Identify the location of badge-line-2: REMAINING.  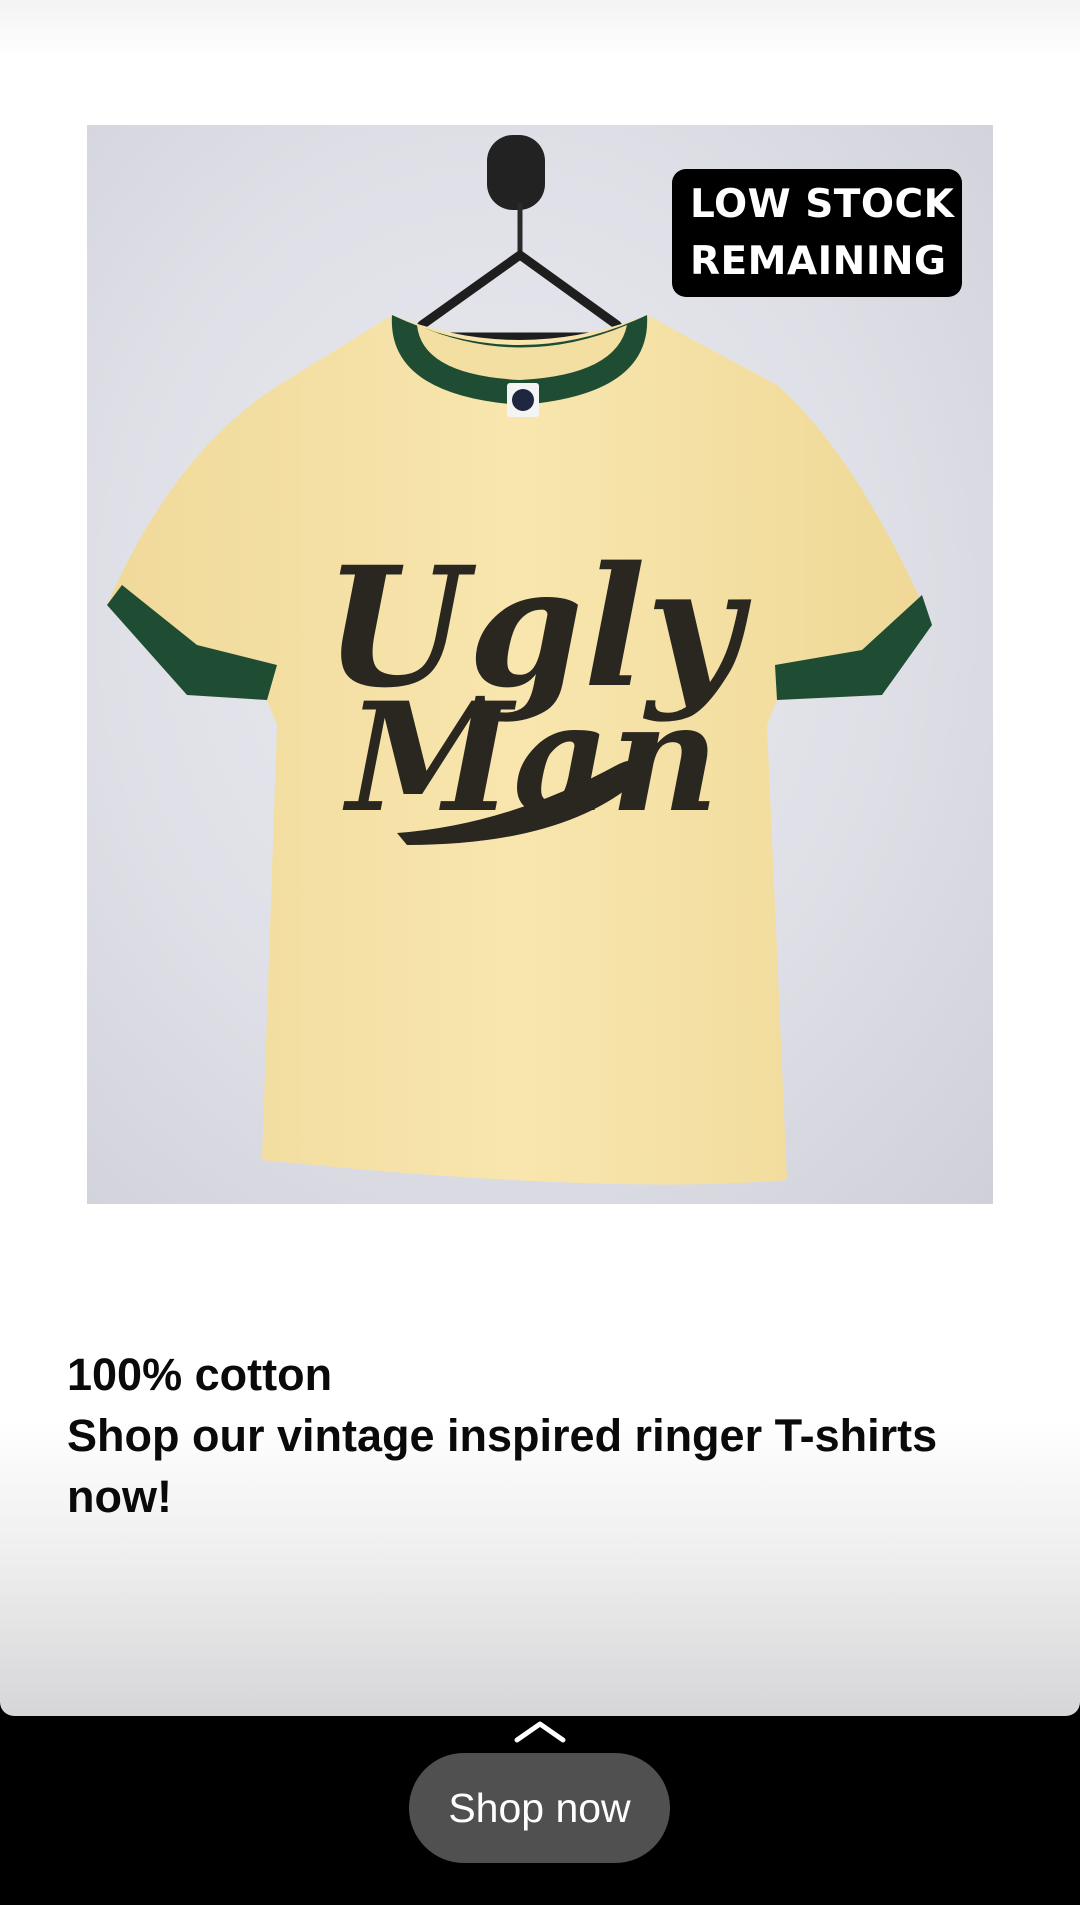
(818, 261).